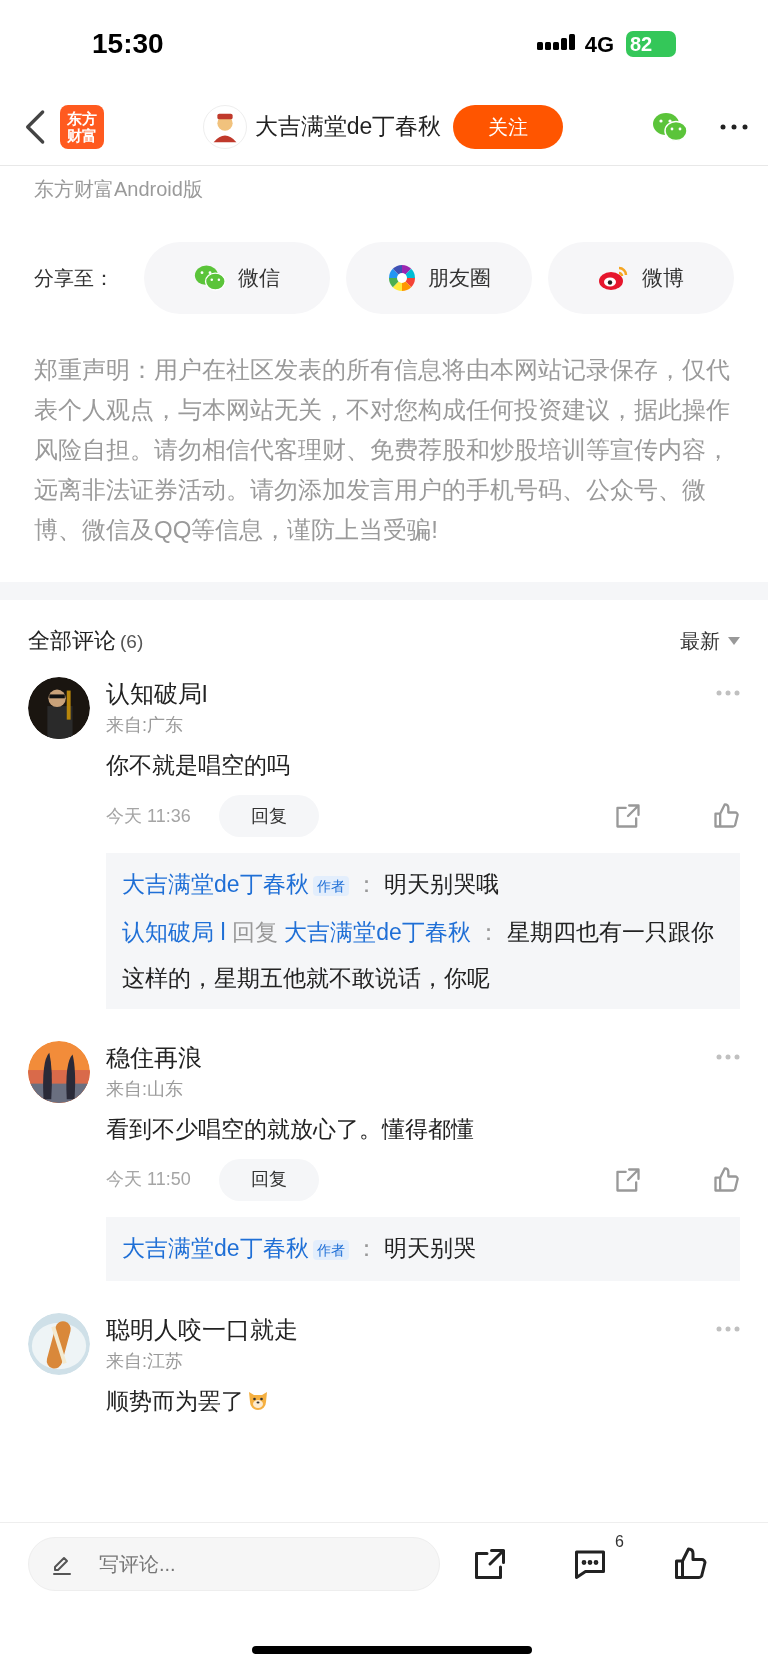 This screenshot has height=1662, width=768. I want to click on aperture-icon, so click(401, 278).